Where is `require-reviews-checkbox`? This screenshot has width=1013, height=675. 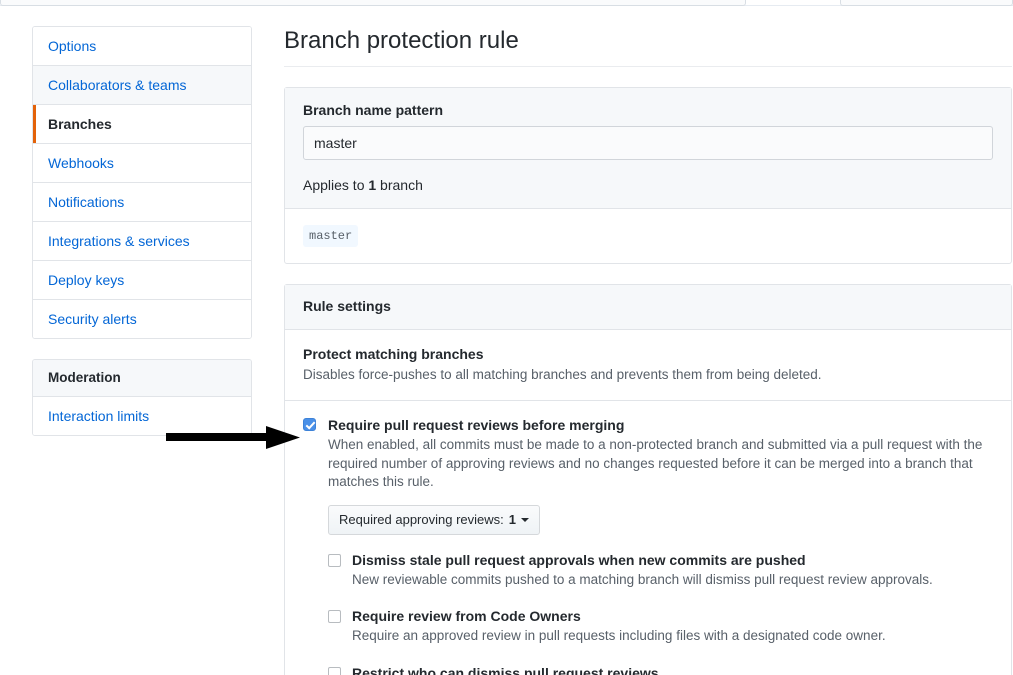 require-reviews-checkbox is located at coordinates (309, 424).